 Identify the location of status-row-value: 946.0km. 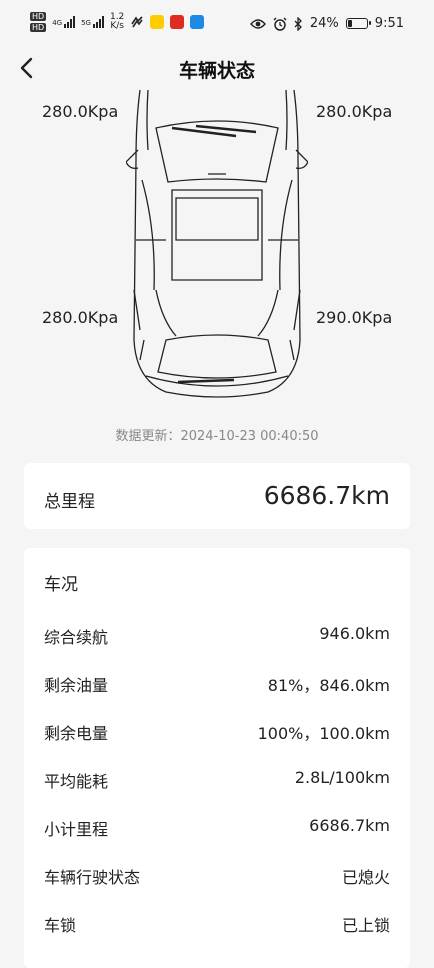
(354, 633).